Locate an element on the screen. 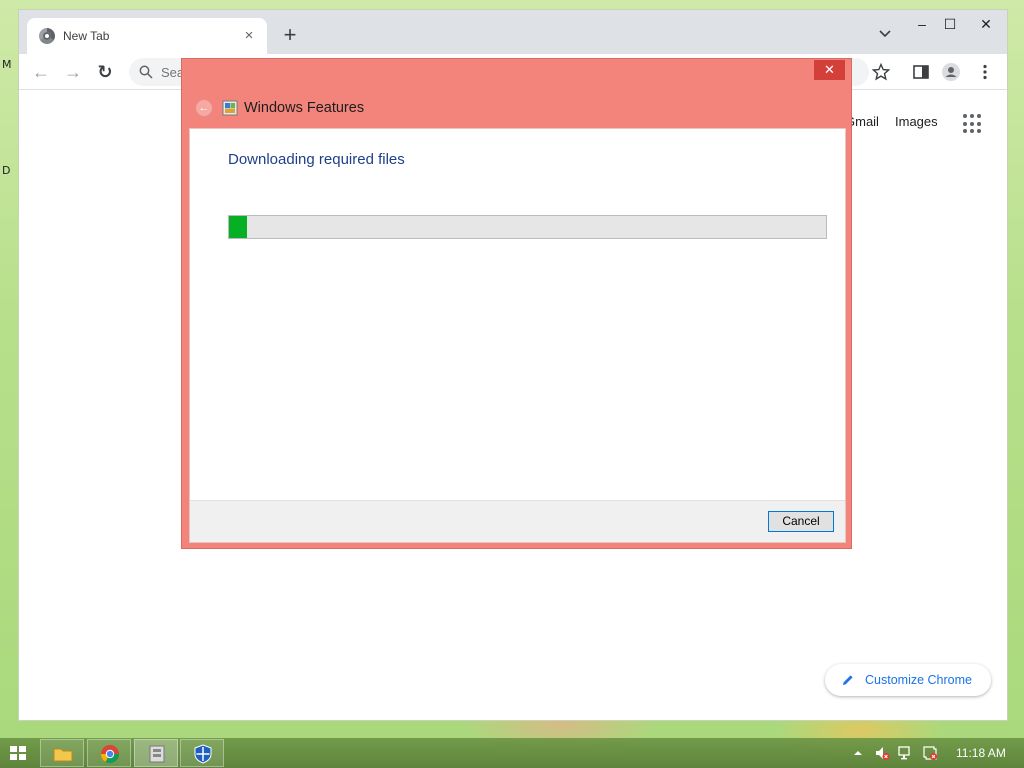  side-panel-icon is located at coordinates (921, 72).